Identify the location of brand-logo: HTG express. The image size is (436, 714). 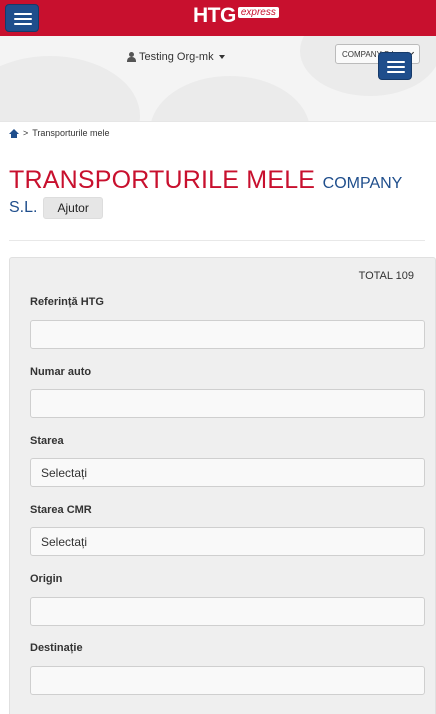
(236, 16).